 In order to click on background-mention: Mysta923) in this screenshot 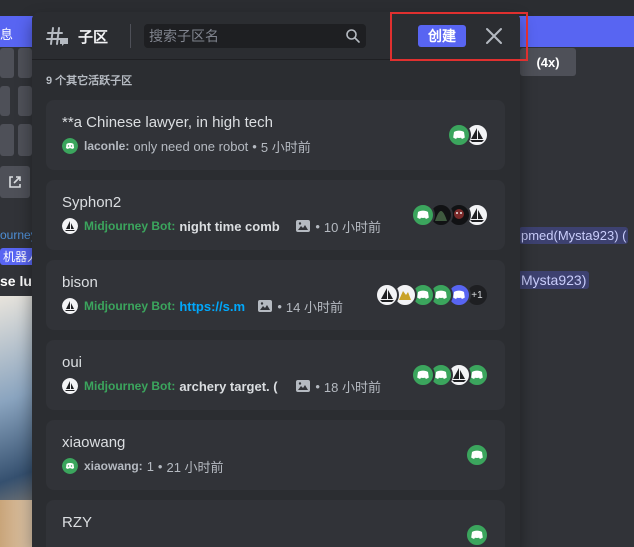, I will do `click(554, 280)`.